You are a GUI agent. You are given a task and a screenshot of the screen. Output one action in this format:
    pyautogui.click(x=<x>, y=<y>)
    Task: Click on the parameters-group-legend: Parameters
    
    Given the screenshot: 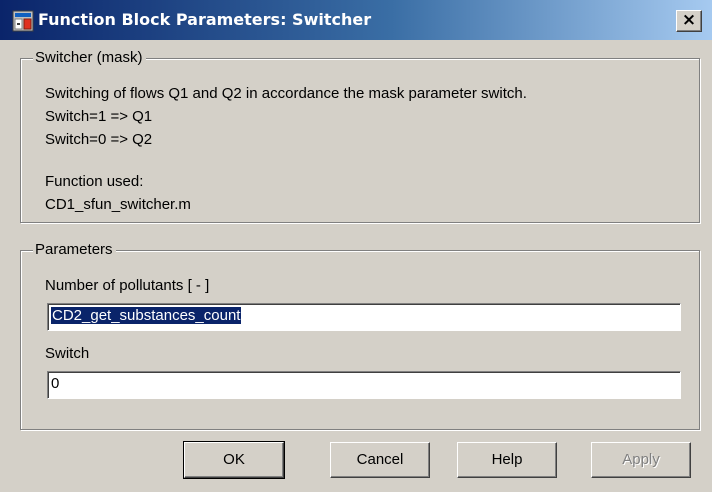 What is the action you would take?
    pyautogui.click(x=74, y=250)
    